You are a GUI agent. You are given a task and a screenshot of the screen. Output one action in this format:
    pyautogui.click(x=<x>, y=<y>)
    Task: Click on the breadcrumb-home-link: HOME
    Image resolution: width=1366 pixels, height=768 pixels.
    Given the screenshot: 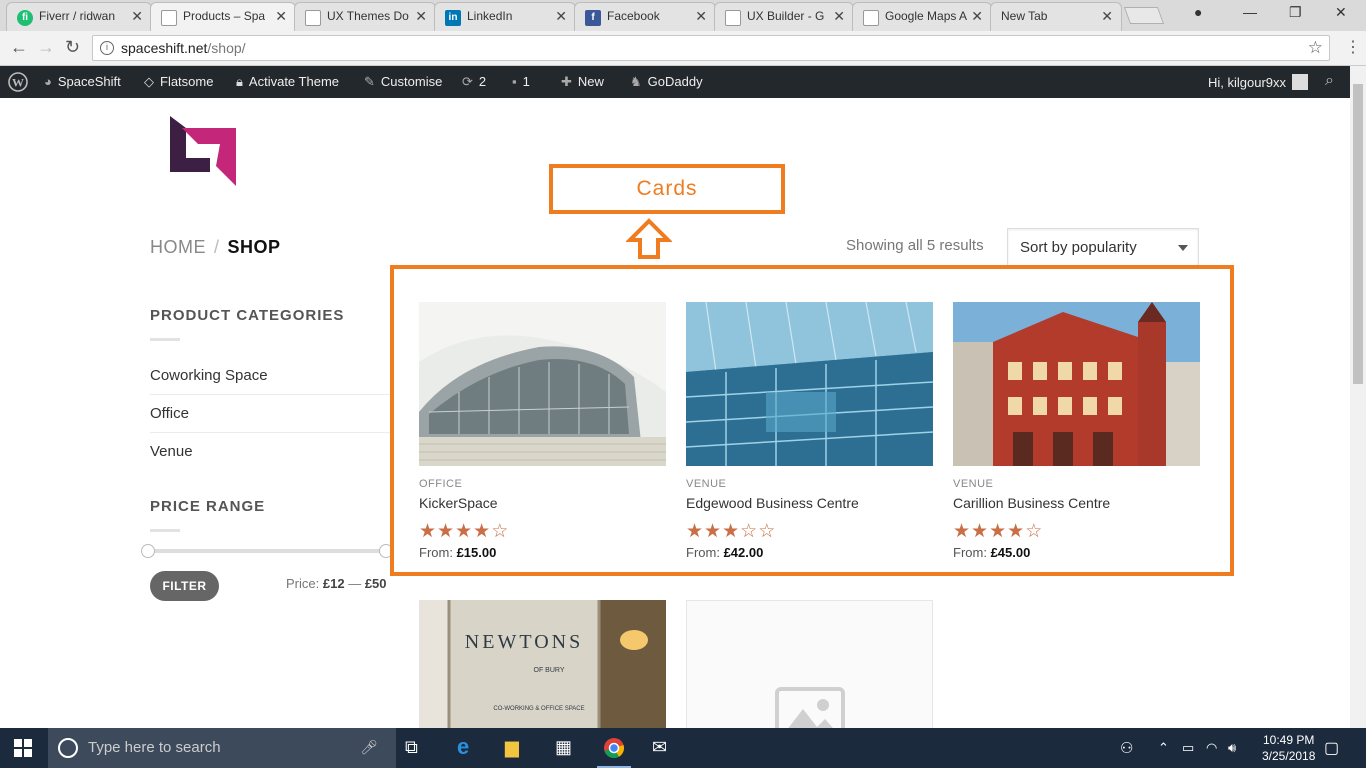 What is the action you would take?
    pyautogui.click(x=178, y=247)
    